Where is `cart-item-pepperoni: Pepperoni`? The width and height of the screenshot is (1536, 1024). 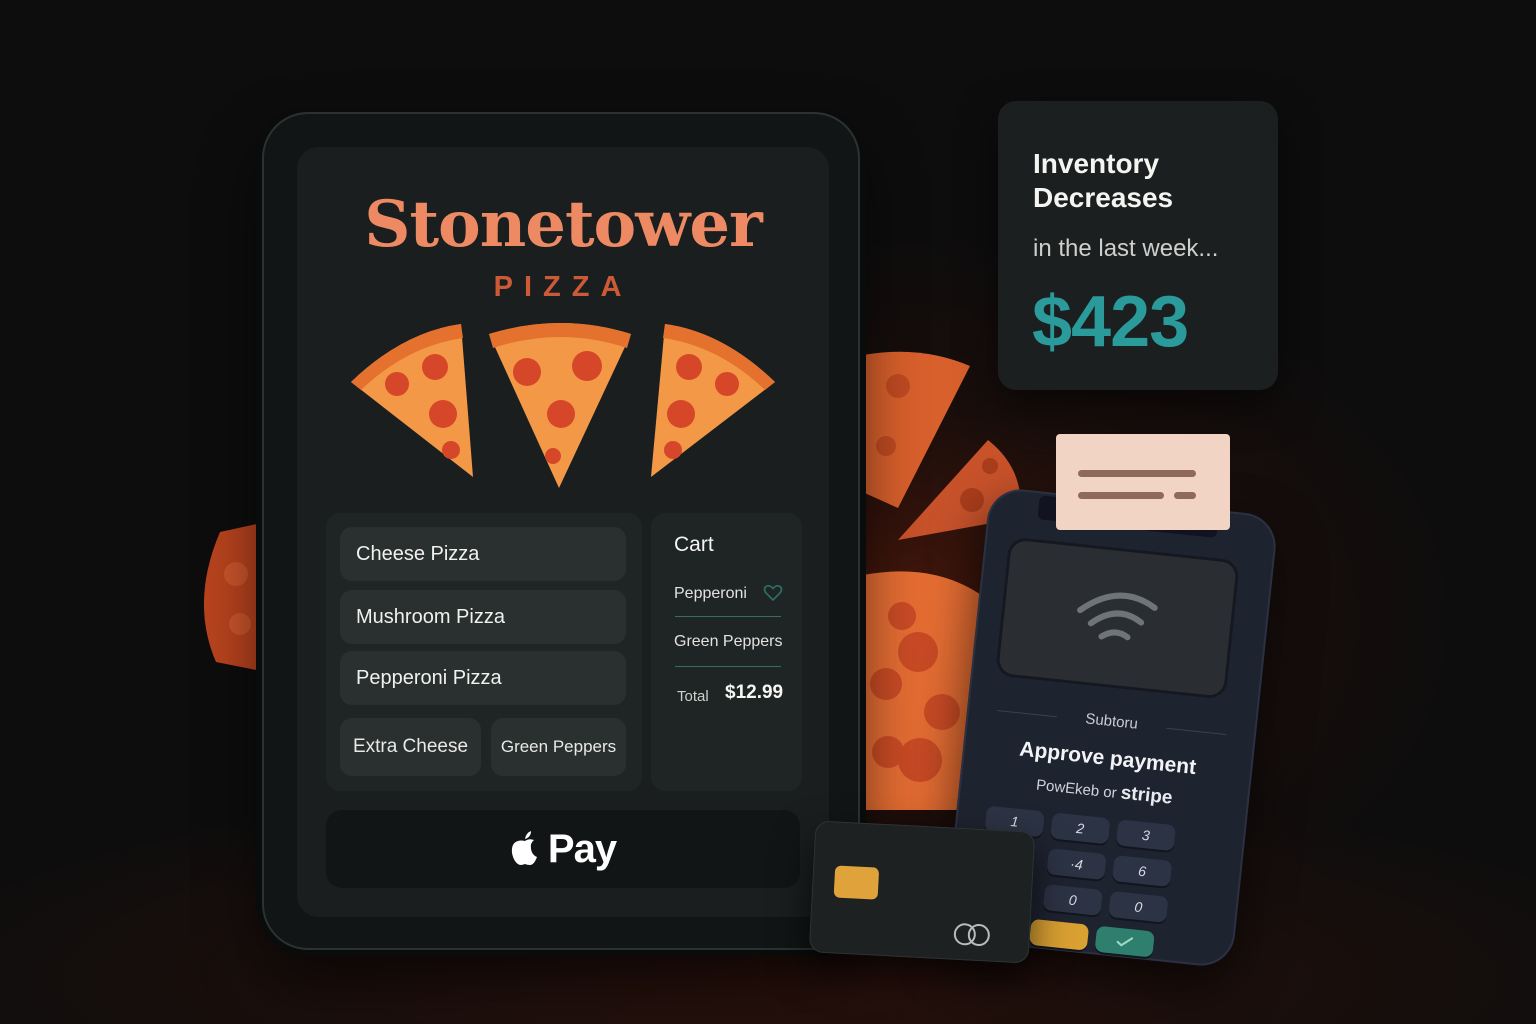
cart-item-pepperoni: Pepperoni is located at coordinates (710, 594).